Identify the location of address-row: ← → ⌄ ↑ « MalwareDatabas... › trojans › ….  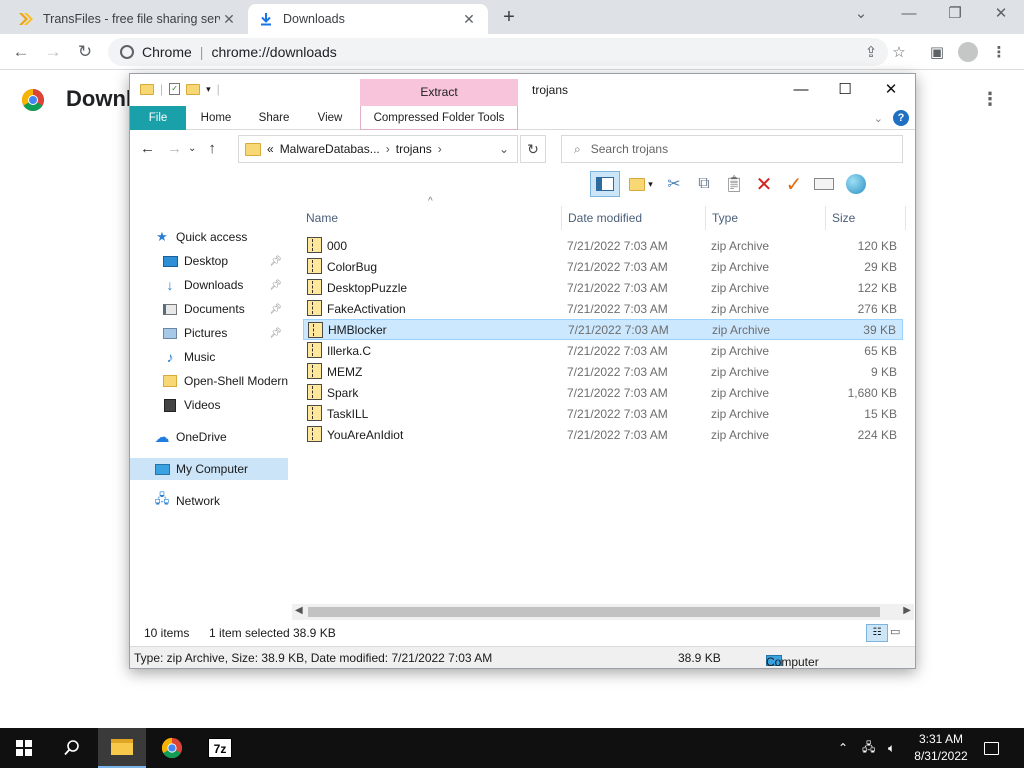
(522, 150).